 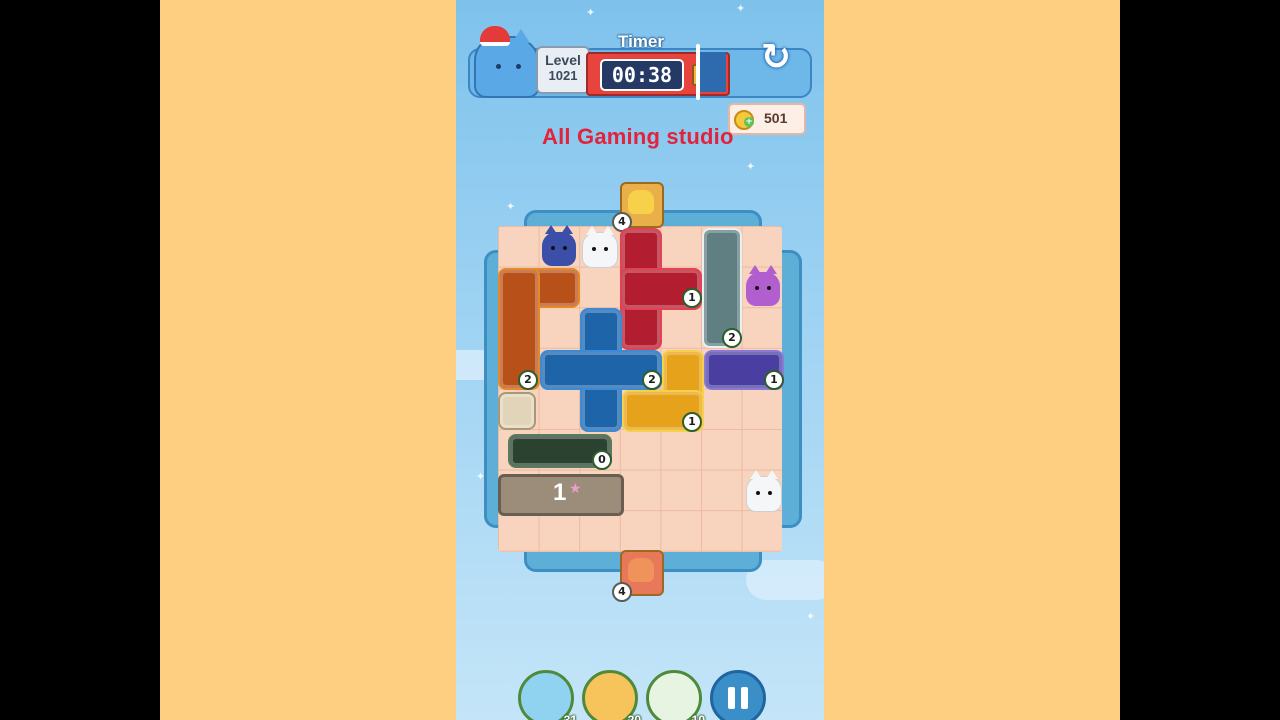 What do you see at coordinates (570, 716) in the screenshot?
I see `booster-count: 31` at bounding box center [570, 716].